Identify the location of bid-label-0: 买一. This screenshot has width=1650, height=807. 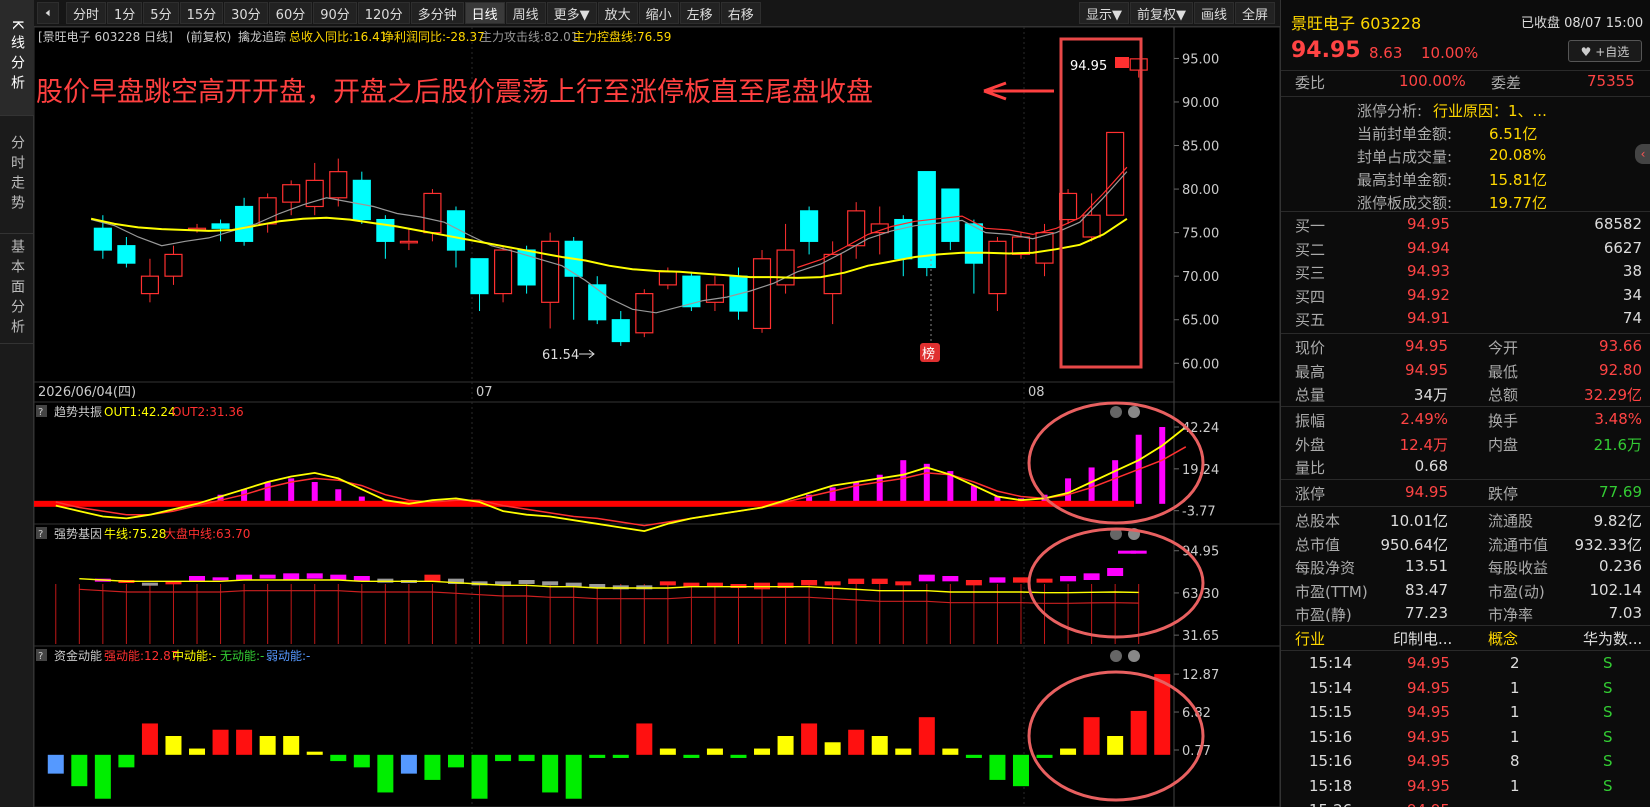
(1310, 226).